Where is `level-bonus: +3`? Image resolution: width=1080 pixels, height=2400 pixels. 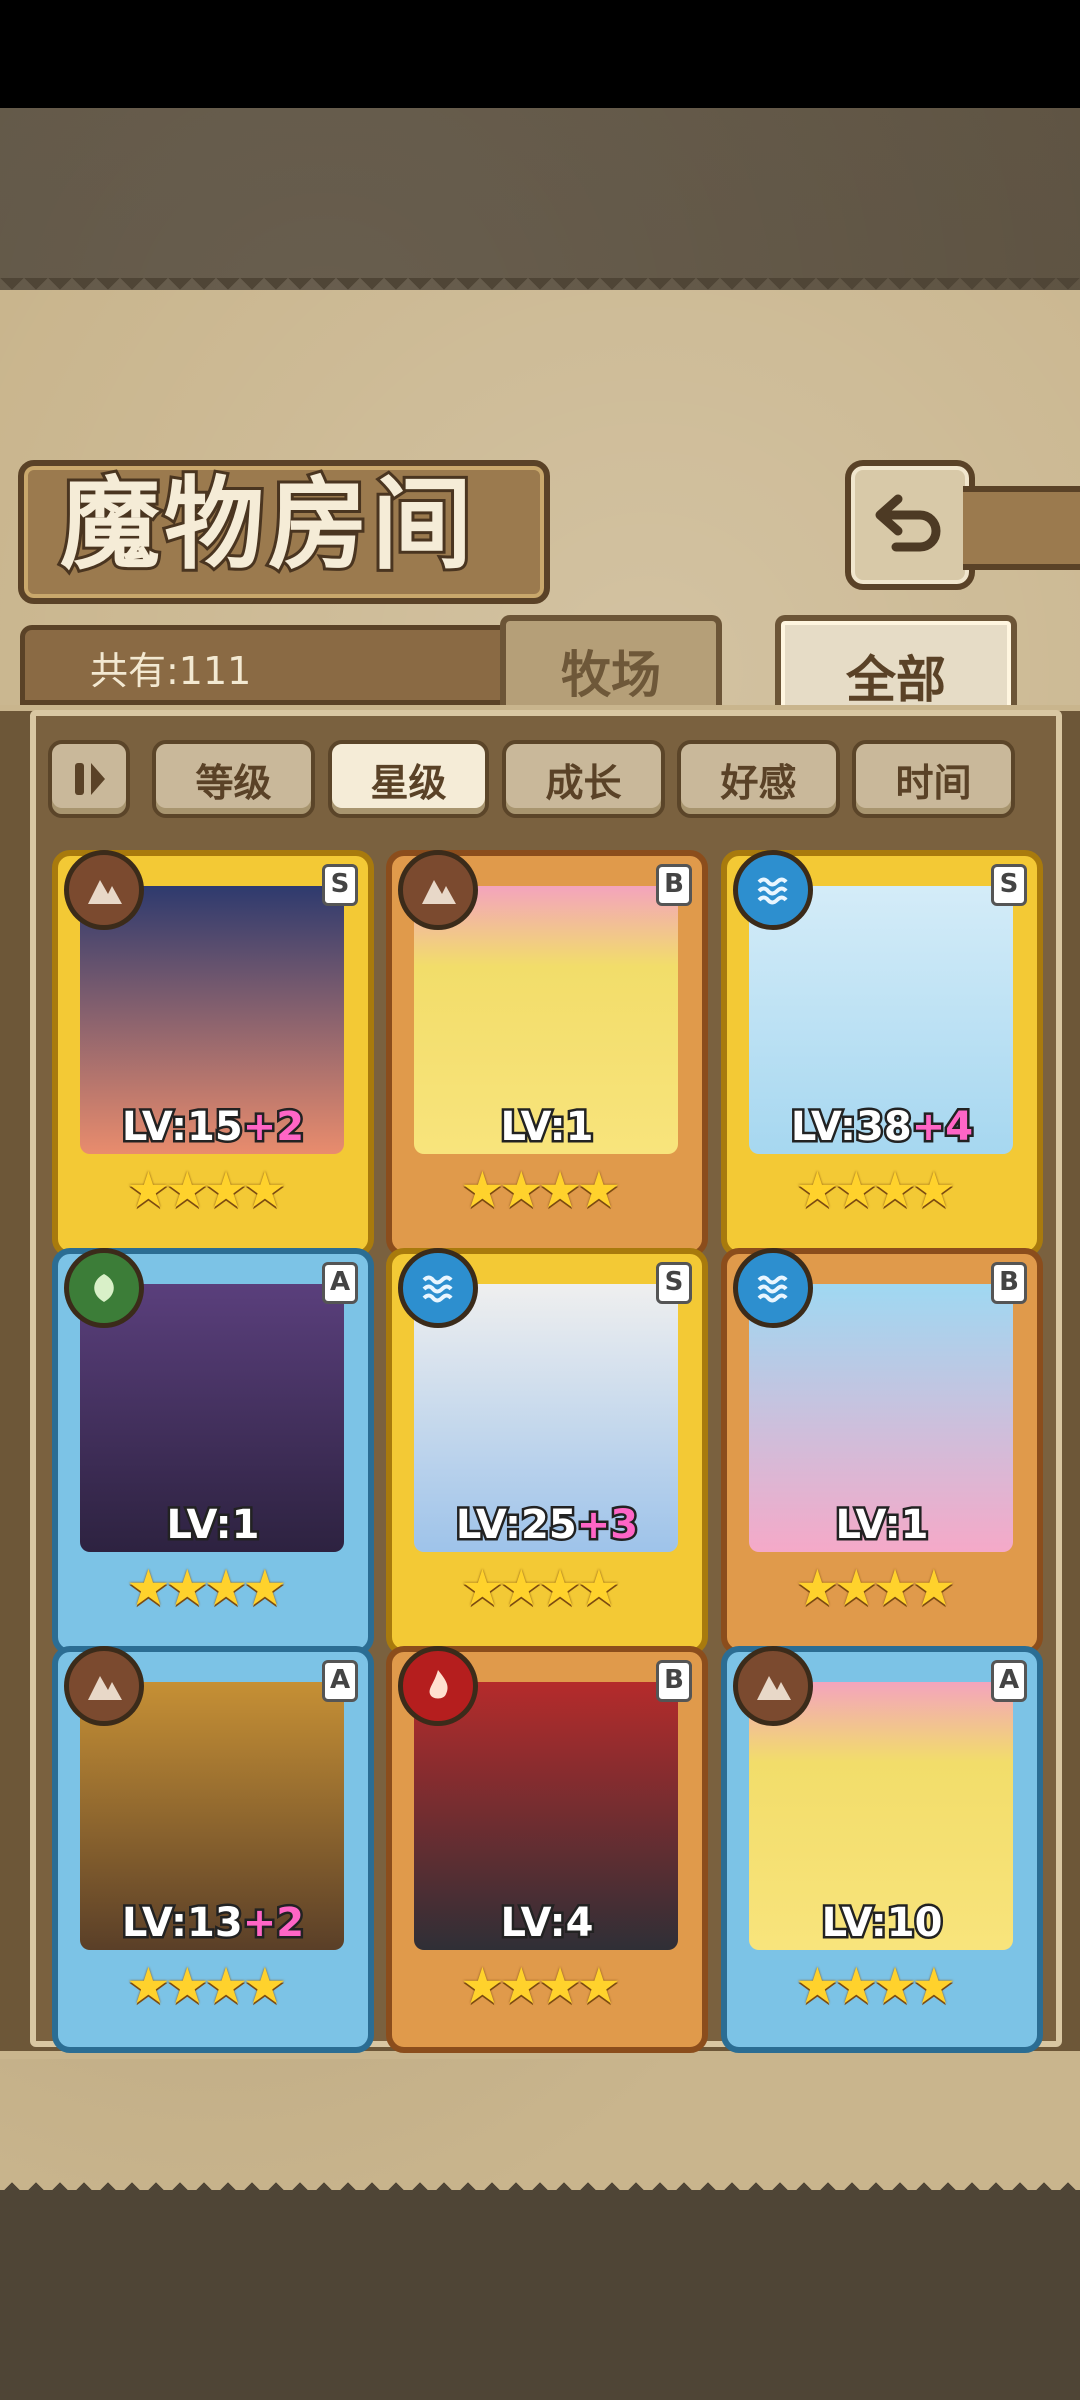 level-bonus: +3 is located at coordinates (607, 1525).